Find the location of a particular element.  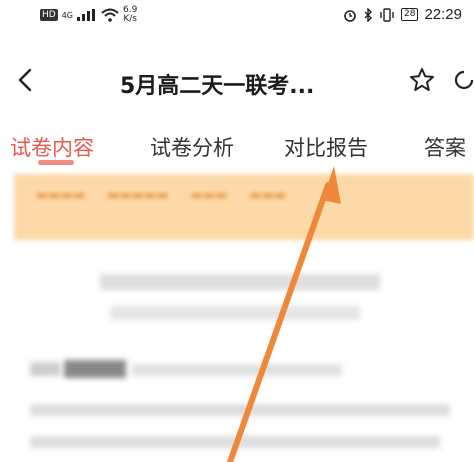

tab-comparison-report: 对比报告 is located at coordinates (326, 147).